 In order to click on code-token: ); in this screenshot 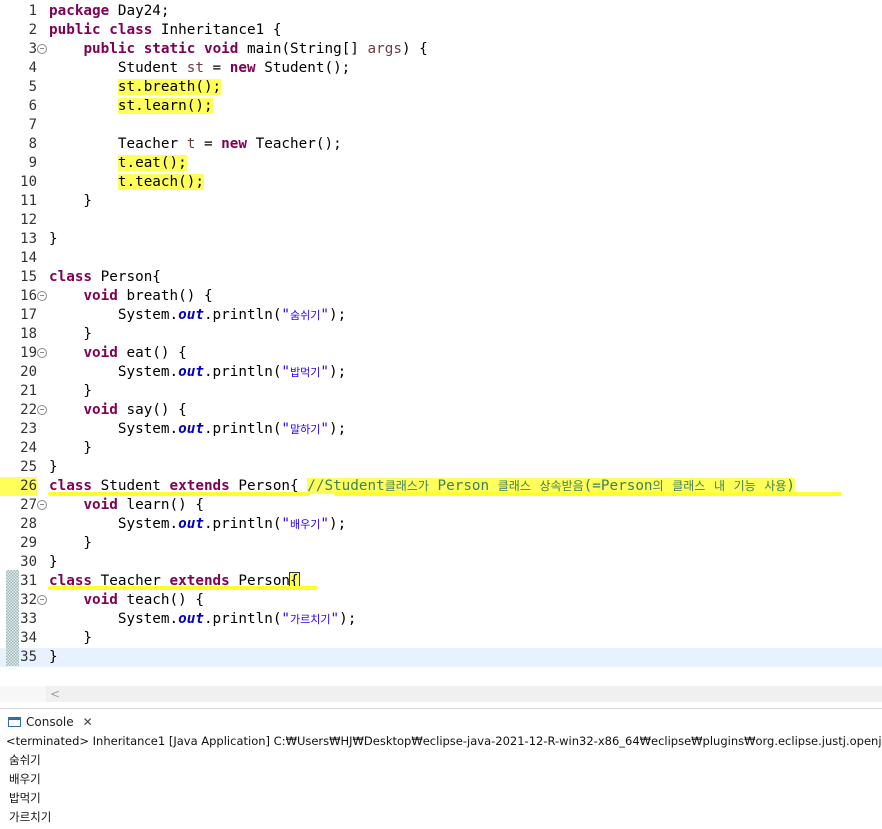, I will do `click(338, 372)`.